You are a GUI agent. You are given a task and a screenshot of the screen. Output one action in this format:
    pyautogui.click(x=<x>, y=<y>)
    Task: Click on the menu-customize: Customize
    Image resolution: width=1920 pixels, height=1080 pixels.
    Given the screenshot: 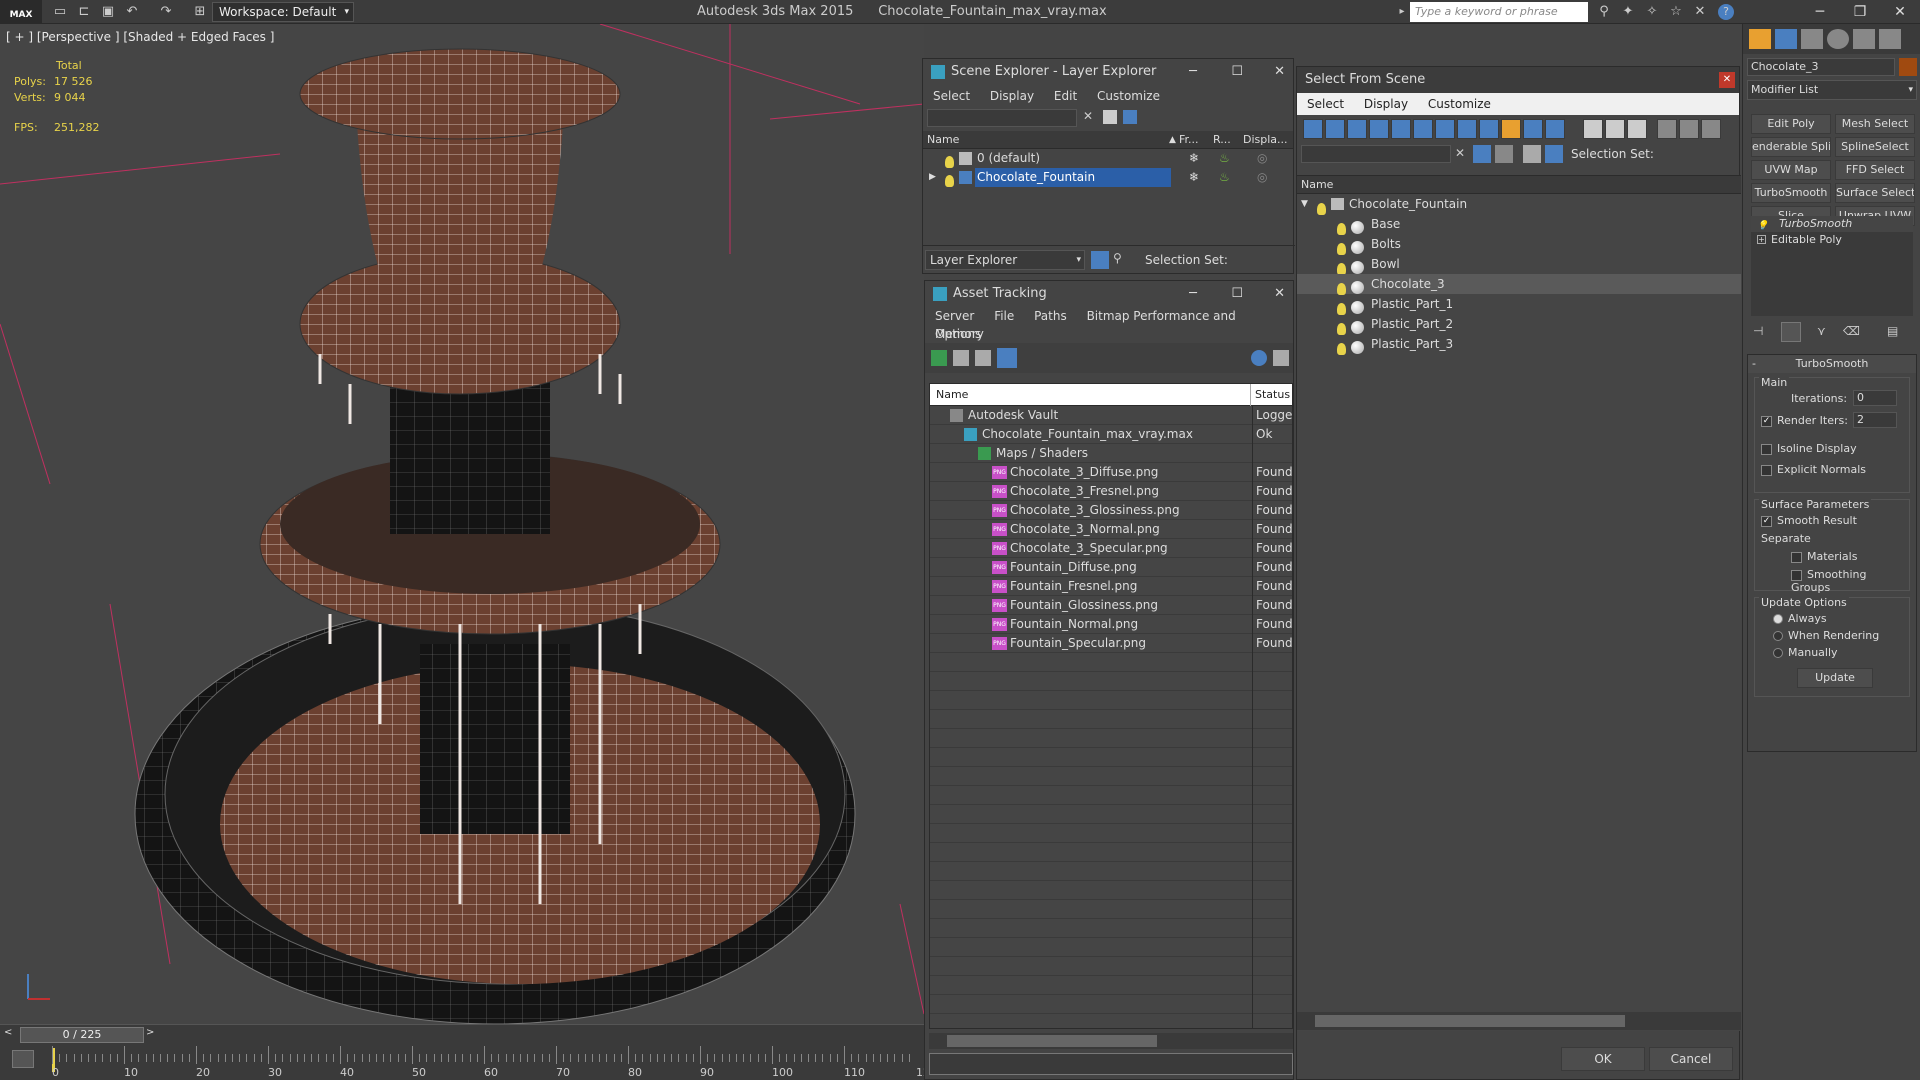 What is the action you would take?
    pyautogui.click(x=1459, y=104)
    